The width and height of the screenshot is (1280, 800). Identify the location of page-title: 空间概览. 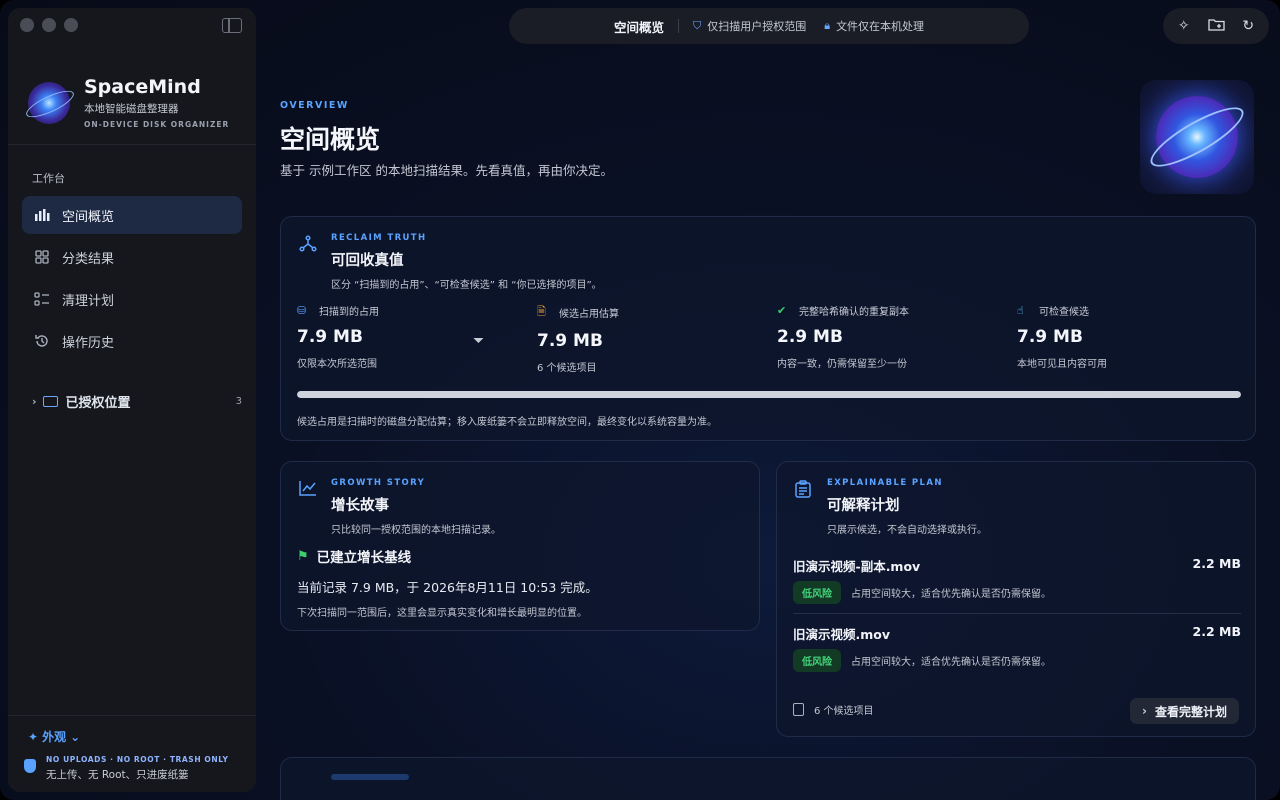
(330, 139).